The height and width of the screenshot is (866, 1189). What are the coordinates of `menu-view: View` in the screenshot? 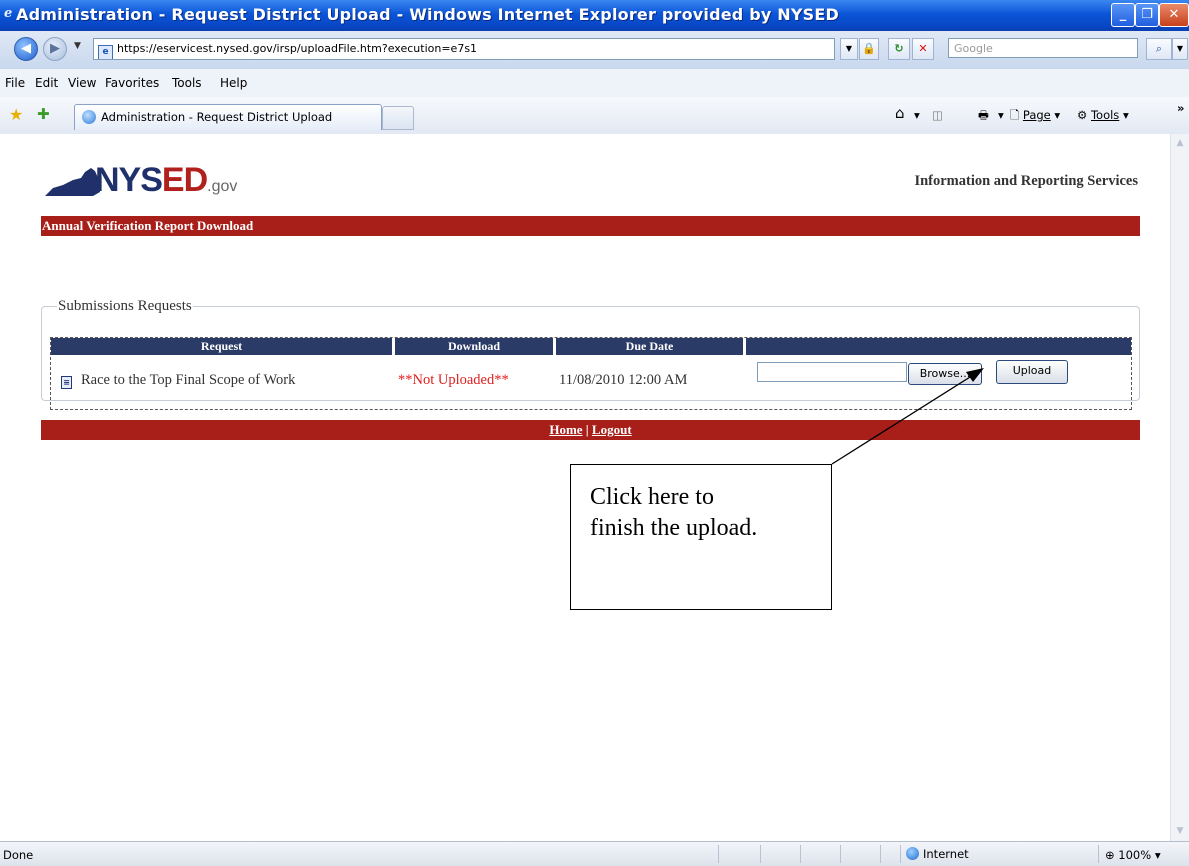 It's located at (82, 83).